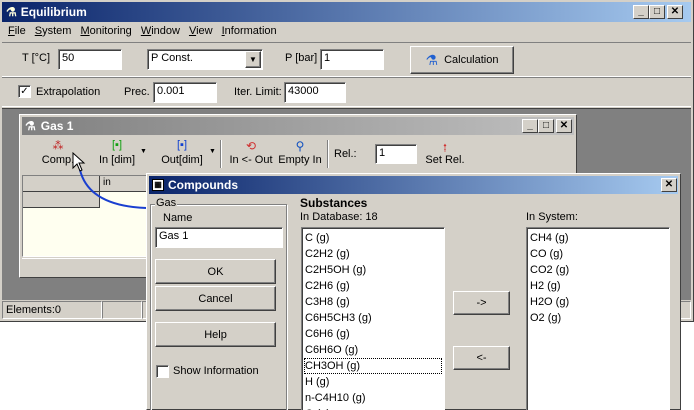 The image size is (694, 410). I want to click on status-elements: Elements:0, so click(52, 310).